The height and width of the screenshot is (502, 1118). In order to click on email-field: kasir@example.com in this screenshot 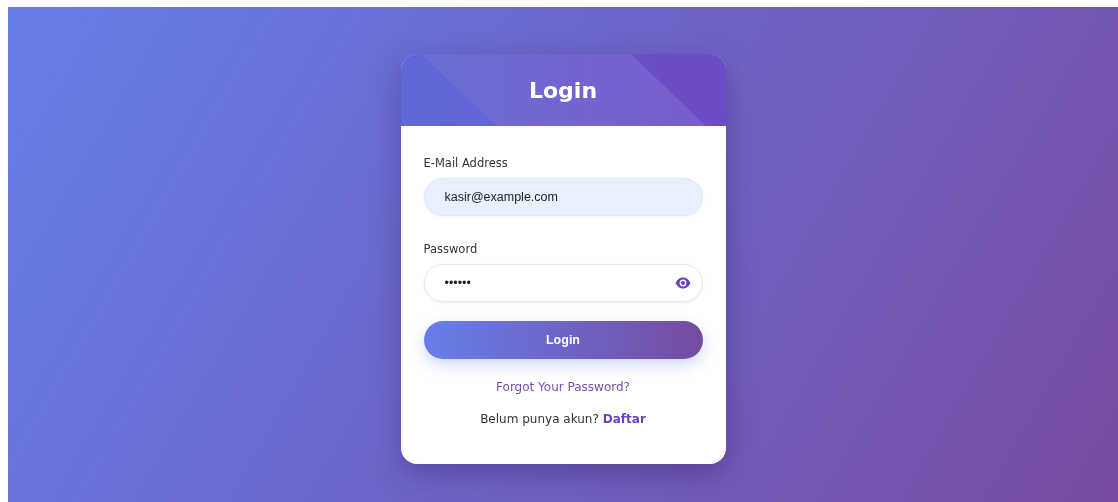, I will do `click(563, 197)`.